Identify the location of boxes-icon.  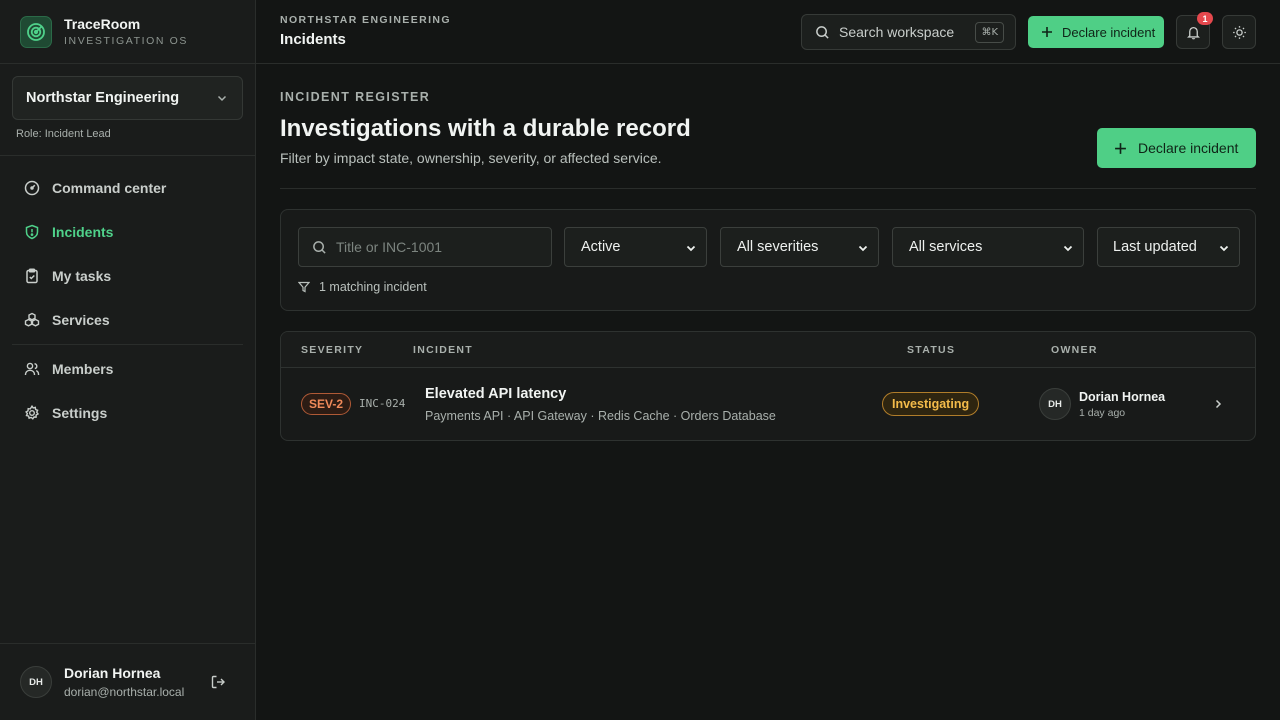
(32, 320).